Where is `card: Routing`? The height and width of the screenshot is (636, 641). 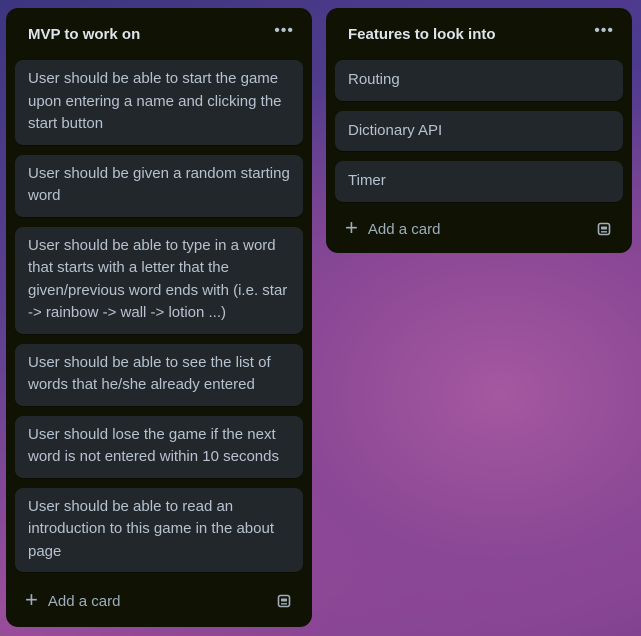
card: Routing is located at coordinates (479, 80).